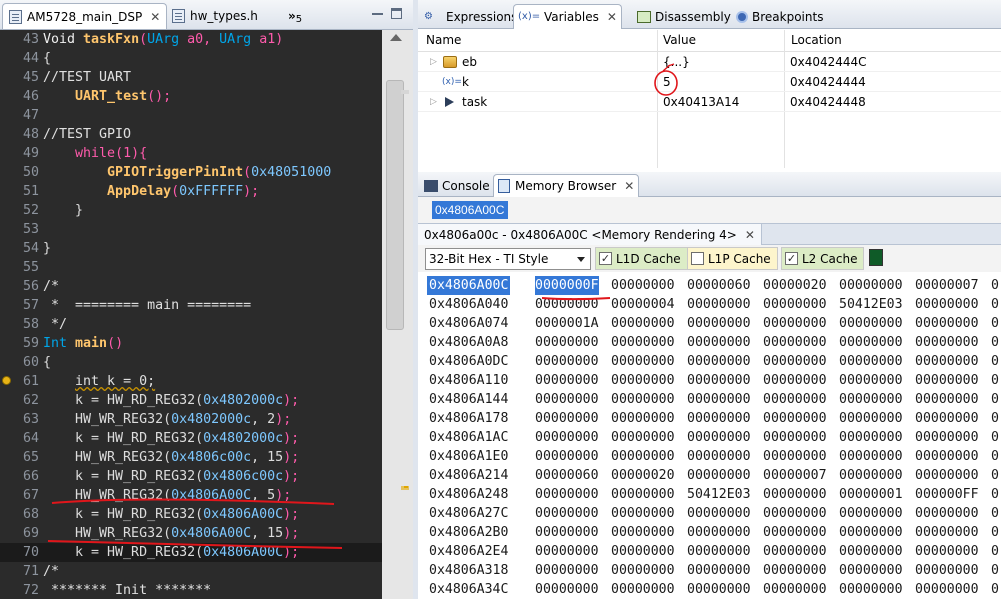 The height and width of the screenshot is (599, 1001). Describe the element at coordinates (191, 343) in the screenshot. I see `code-line: 59 Int main()` at that location.